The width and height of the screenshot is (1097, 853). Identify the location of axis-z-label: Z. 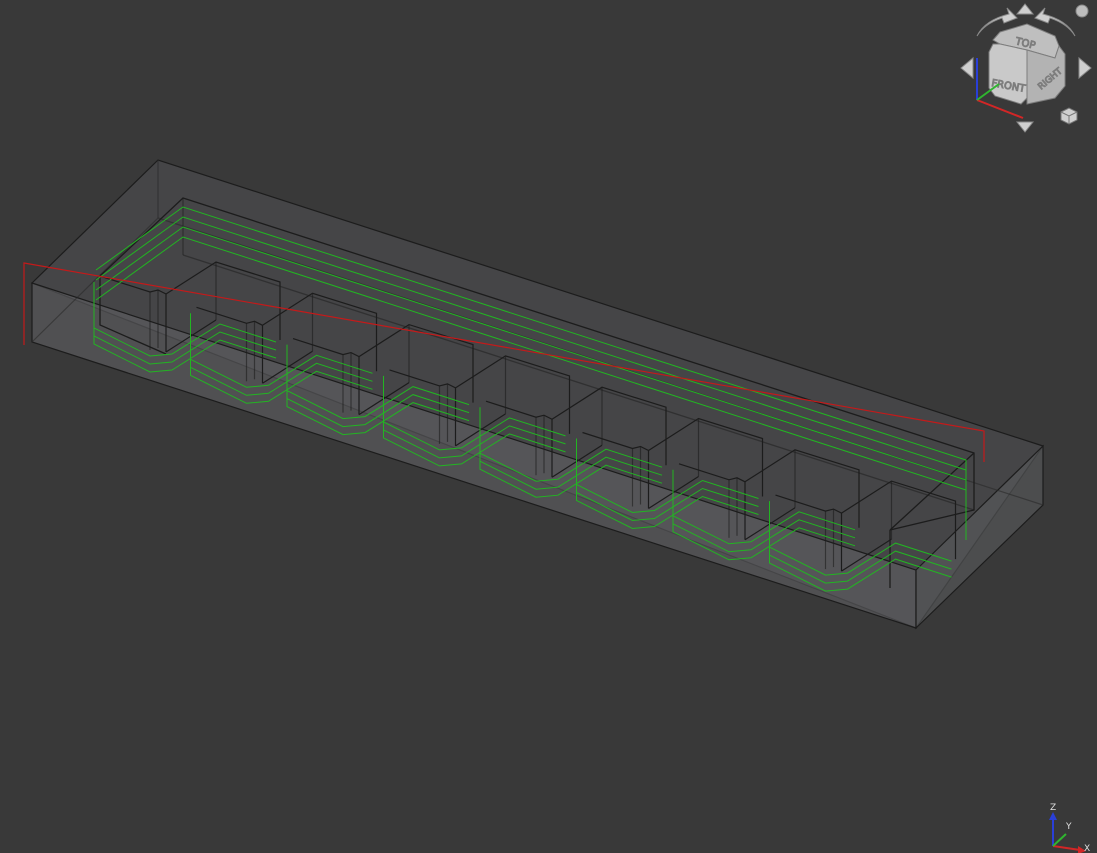
(1053, 808).